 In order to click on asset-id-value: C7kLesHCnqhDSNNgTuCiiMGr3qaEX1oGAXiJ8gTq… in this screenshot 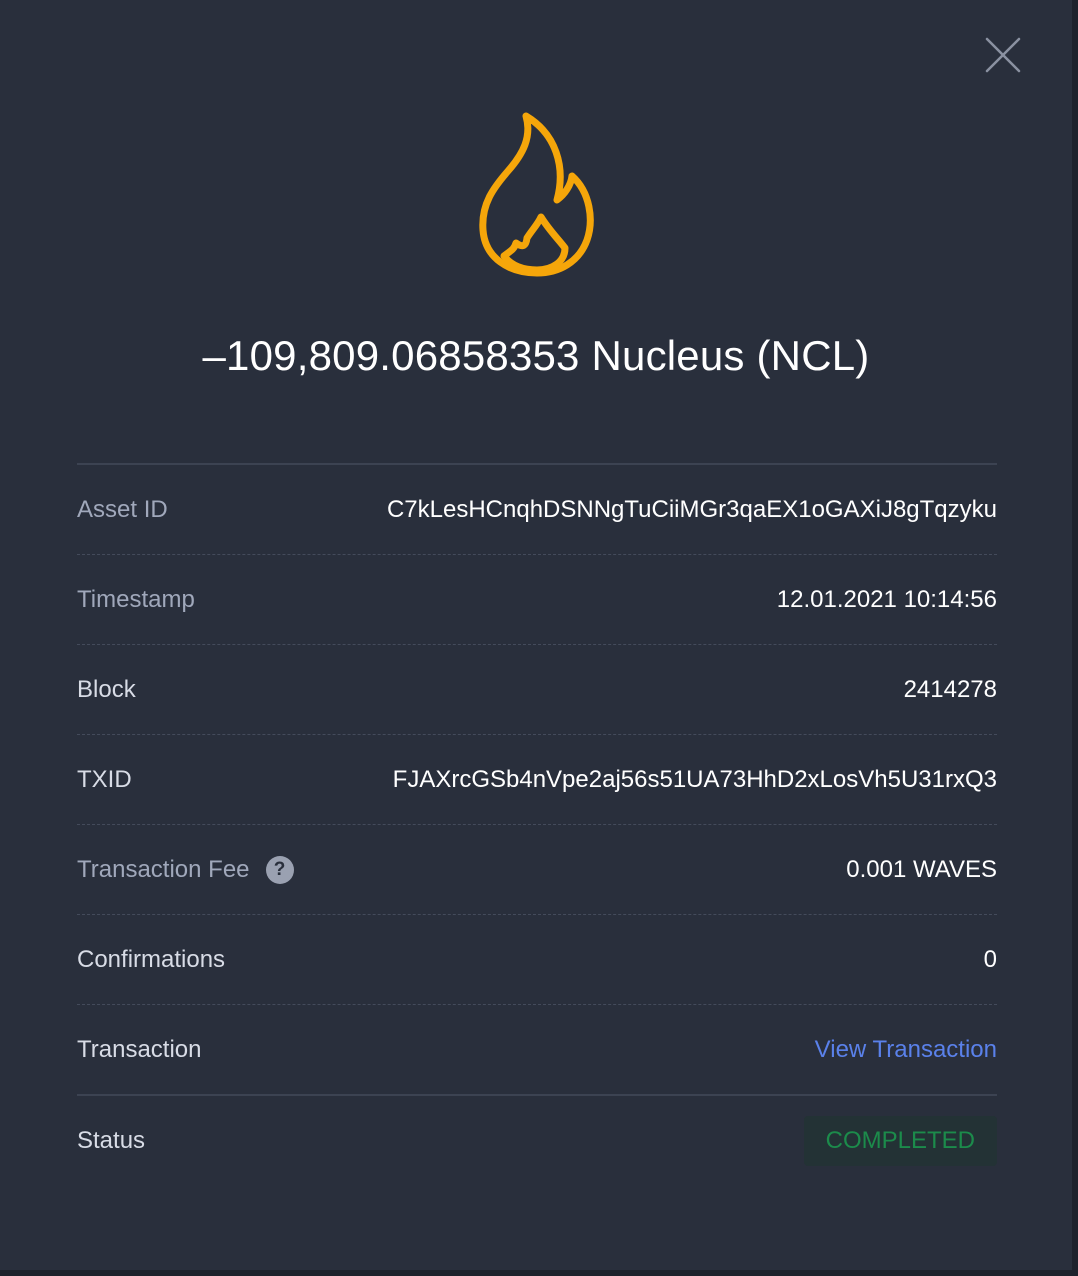, I will do `click(691, 509)`.